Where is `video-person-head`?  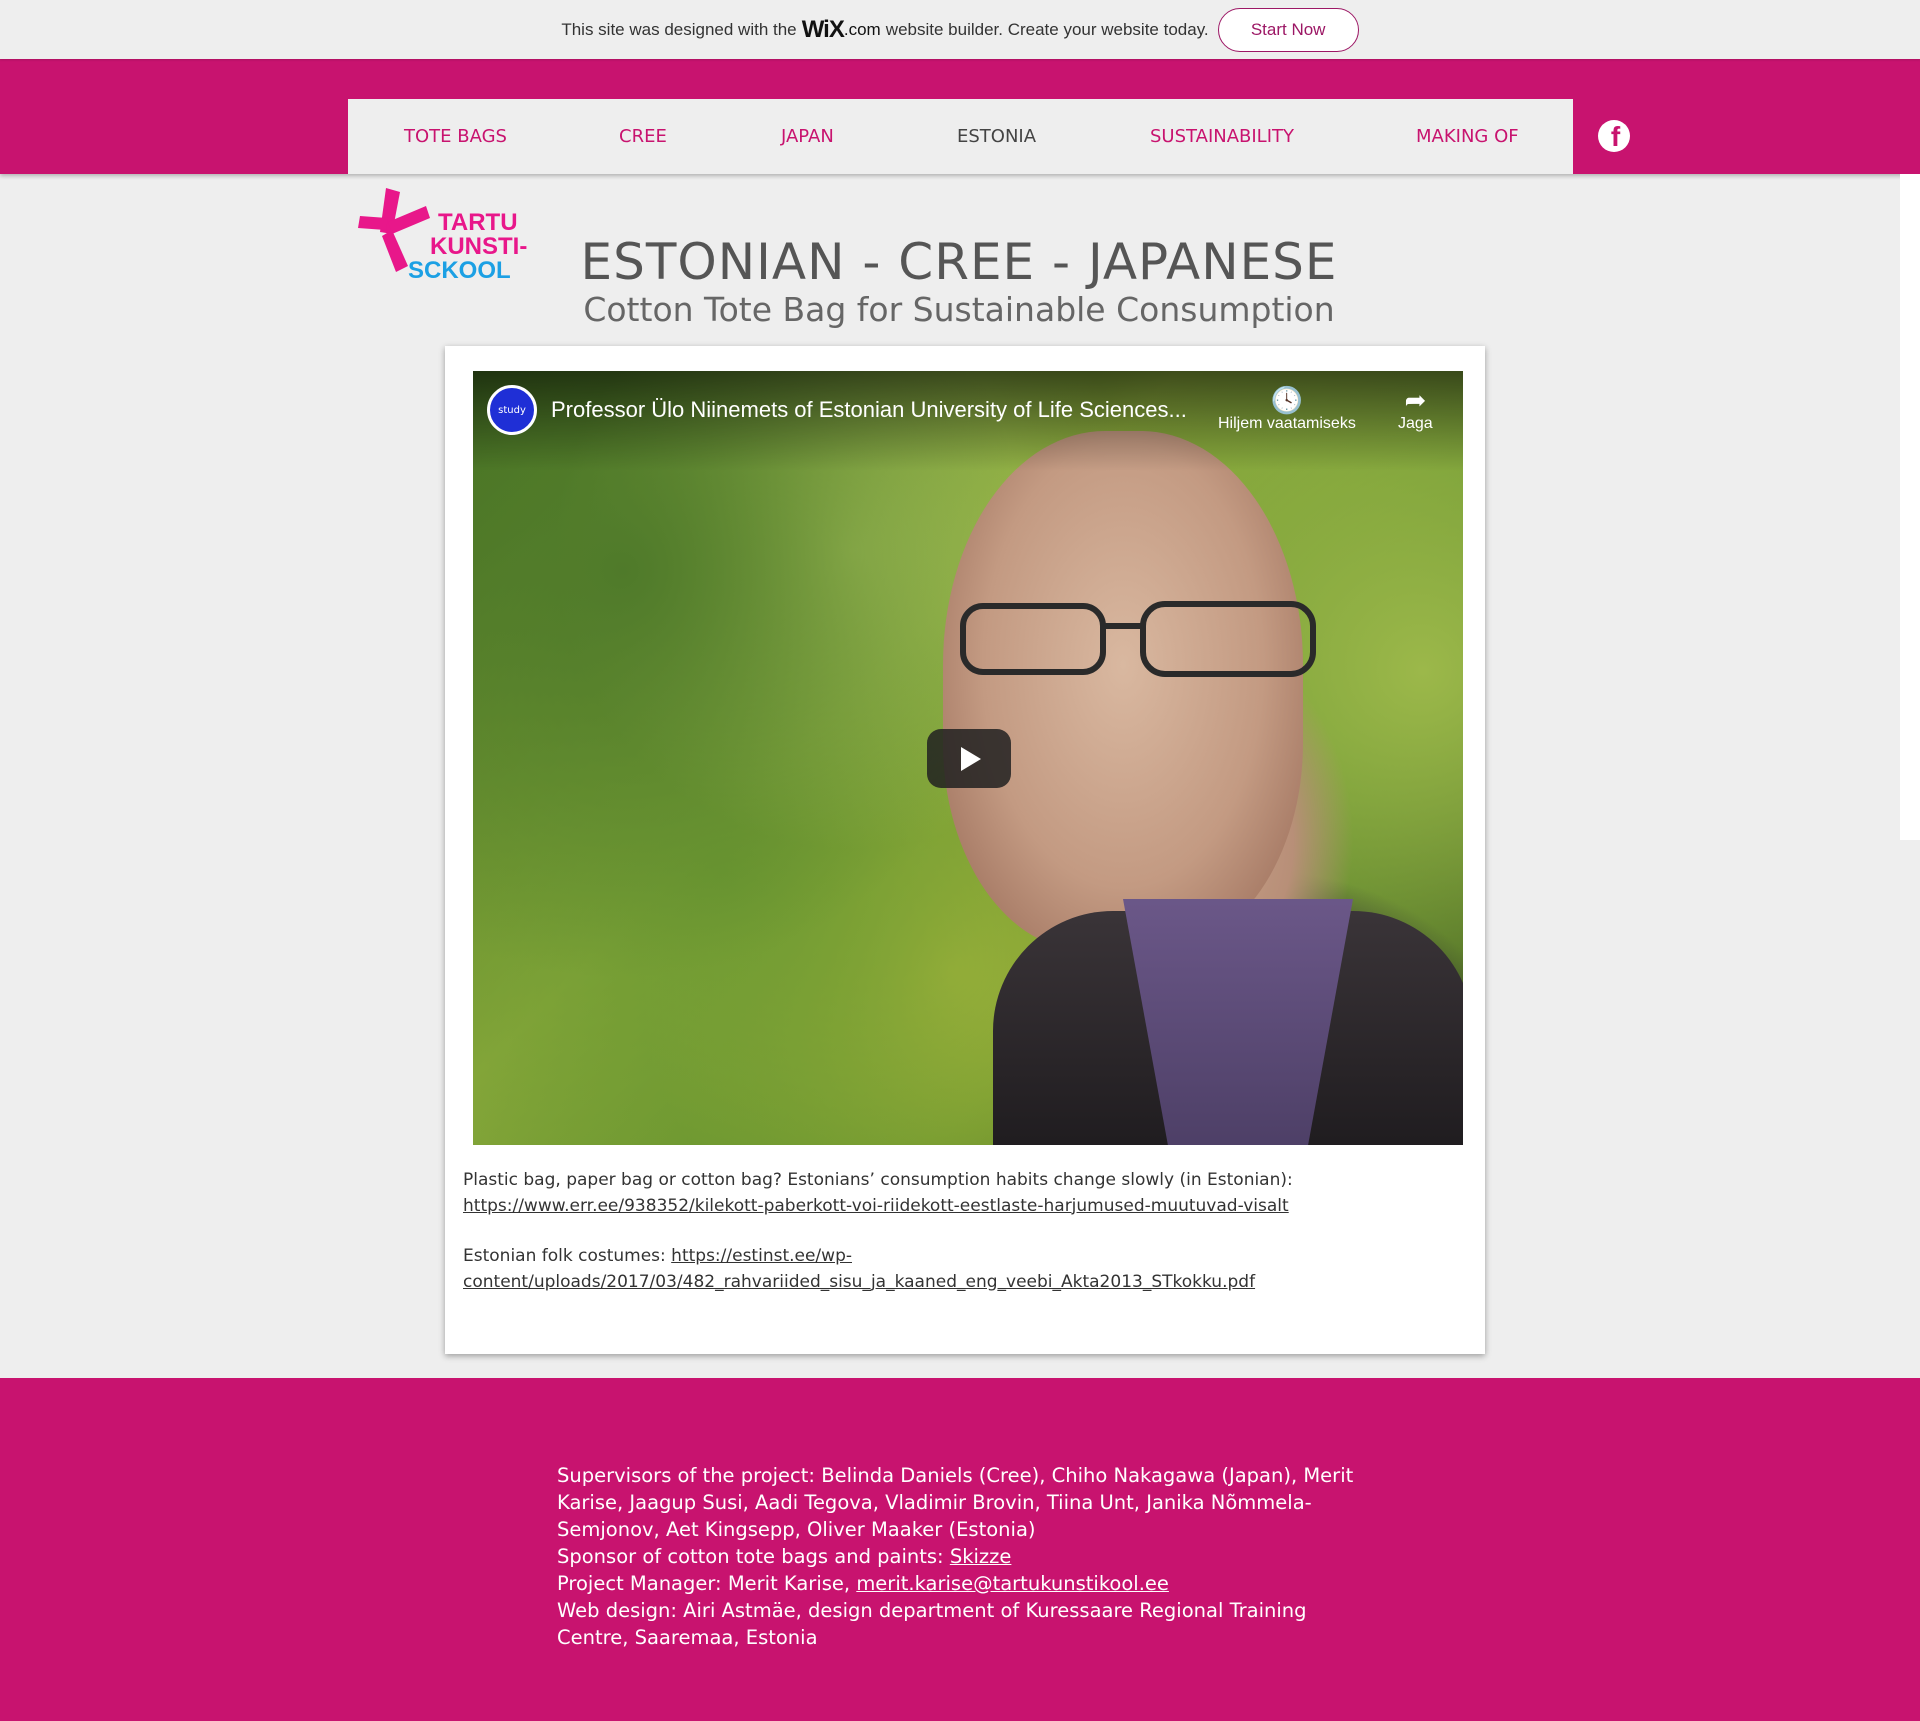 video-person-head is located at coordinates (1123, 691).